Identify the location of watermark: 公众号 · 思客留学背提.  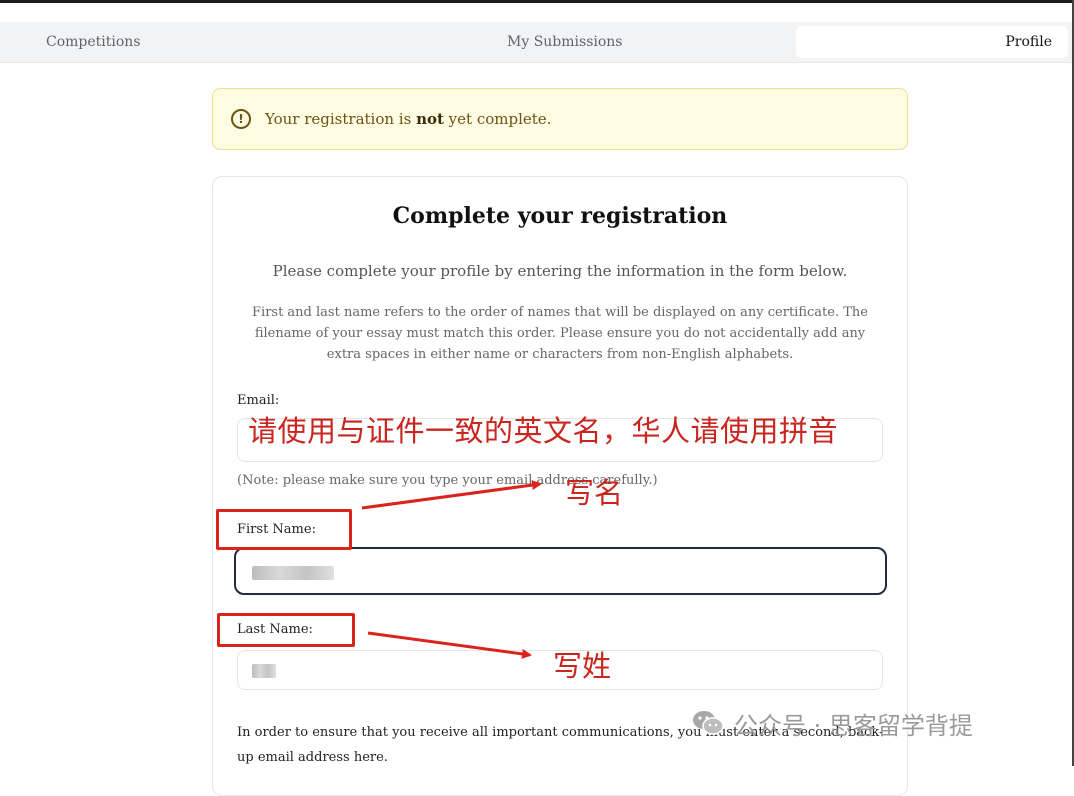
(832, 723).